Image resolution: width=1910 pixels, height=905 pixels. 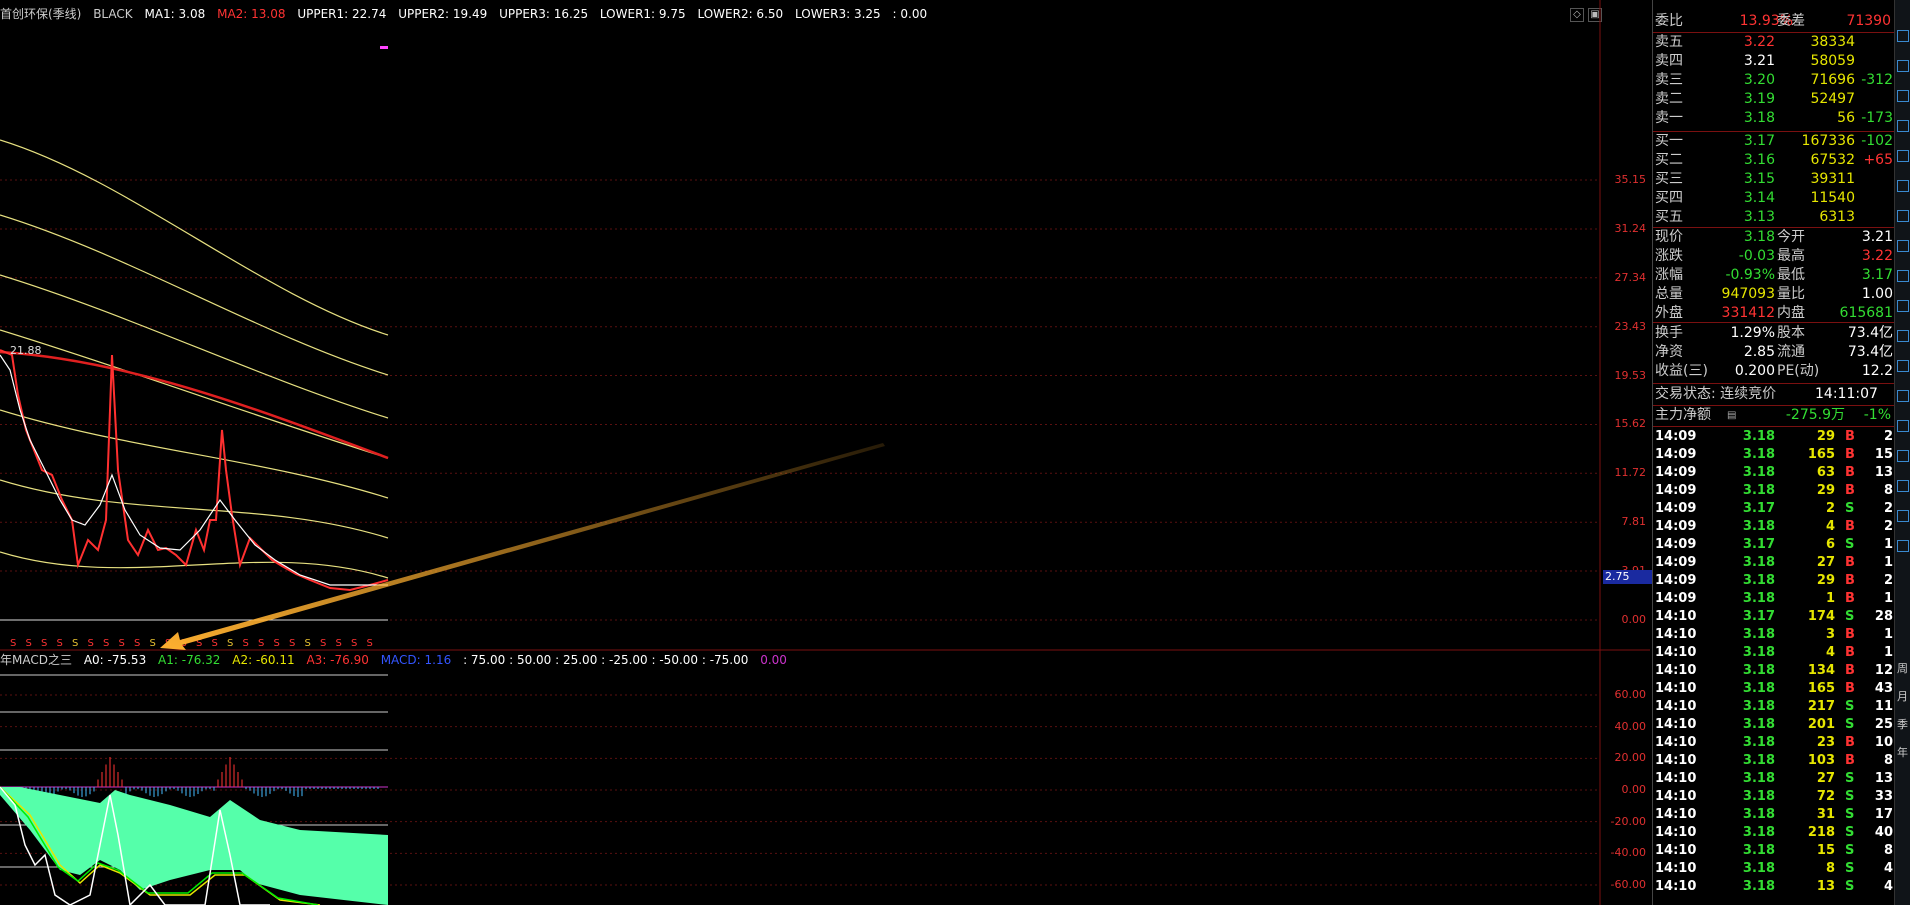 I want to click on tick-row: 14:10 3.18 217 S 11, so click(x=1774, y=707).